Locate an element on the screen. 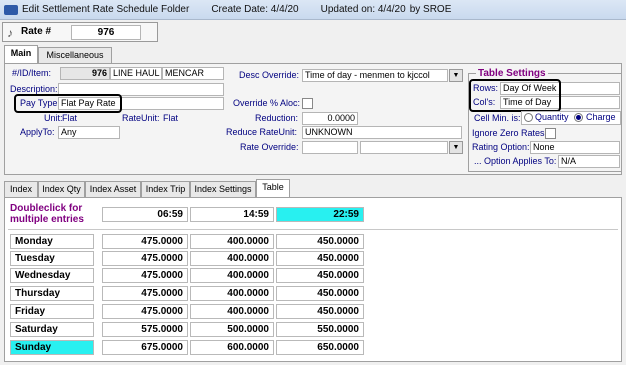 This screenshot has width=626, height=365. option-applies-label: ... Option Applies To: is located at coordinates (515, 161).